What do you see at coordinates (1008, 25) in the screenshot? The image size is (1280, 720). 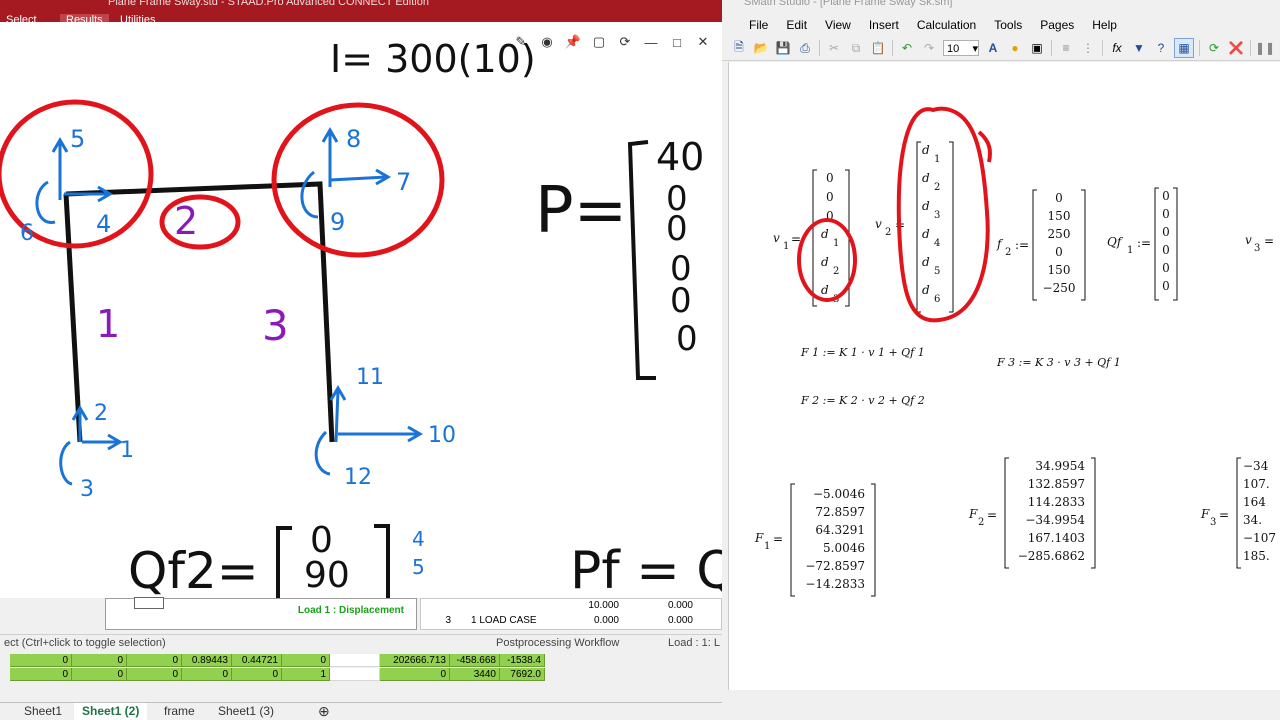 I see `menu-tools: Tools` at bounding box center [1008, 25].